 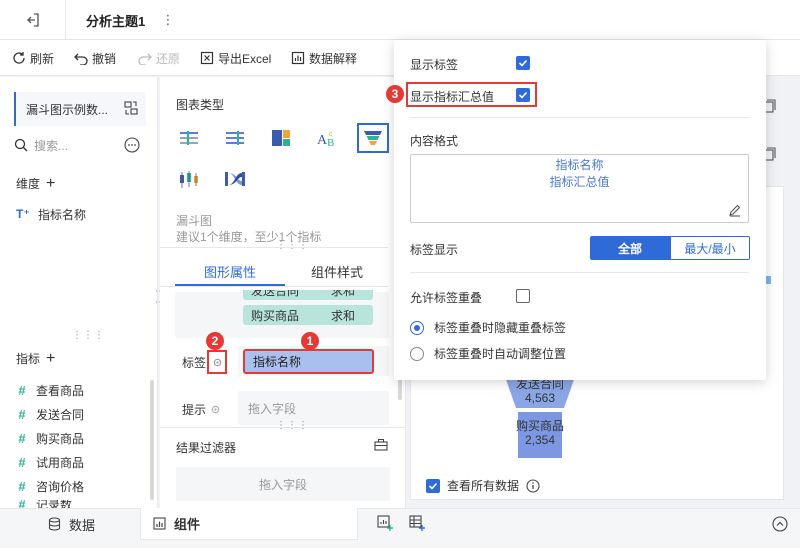 I want to click on detail-table-icon, so click(x=235, y=138).